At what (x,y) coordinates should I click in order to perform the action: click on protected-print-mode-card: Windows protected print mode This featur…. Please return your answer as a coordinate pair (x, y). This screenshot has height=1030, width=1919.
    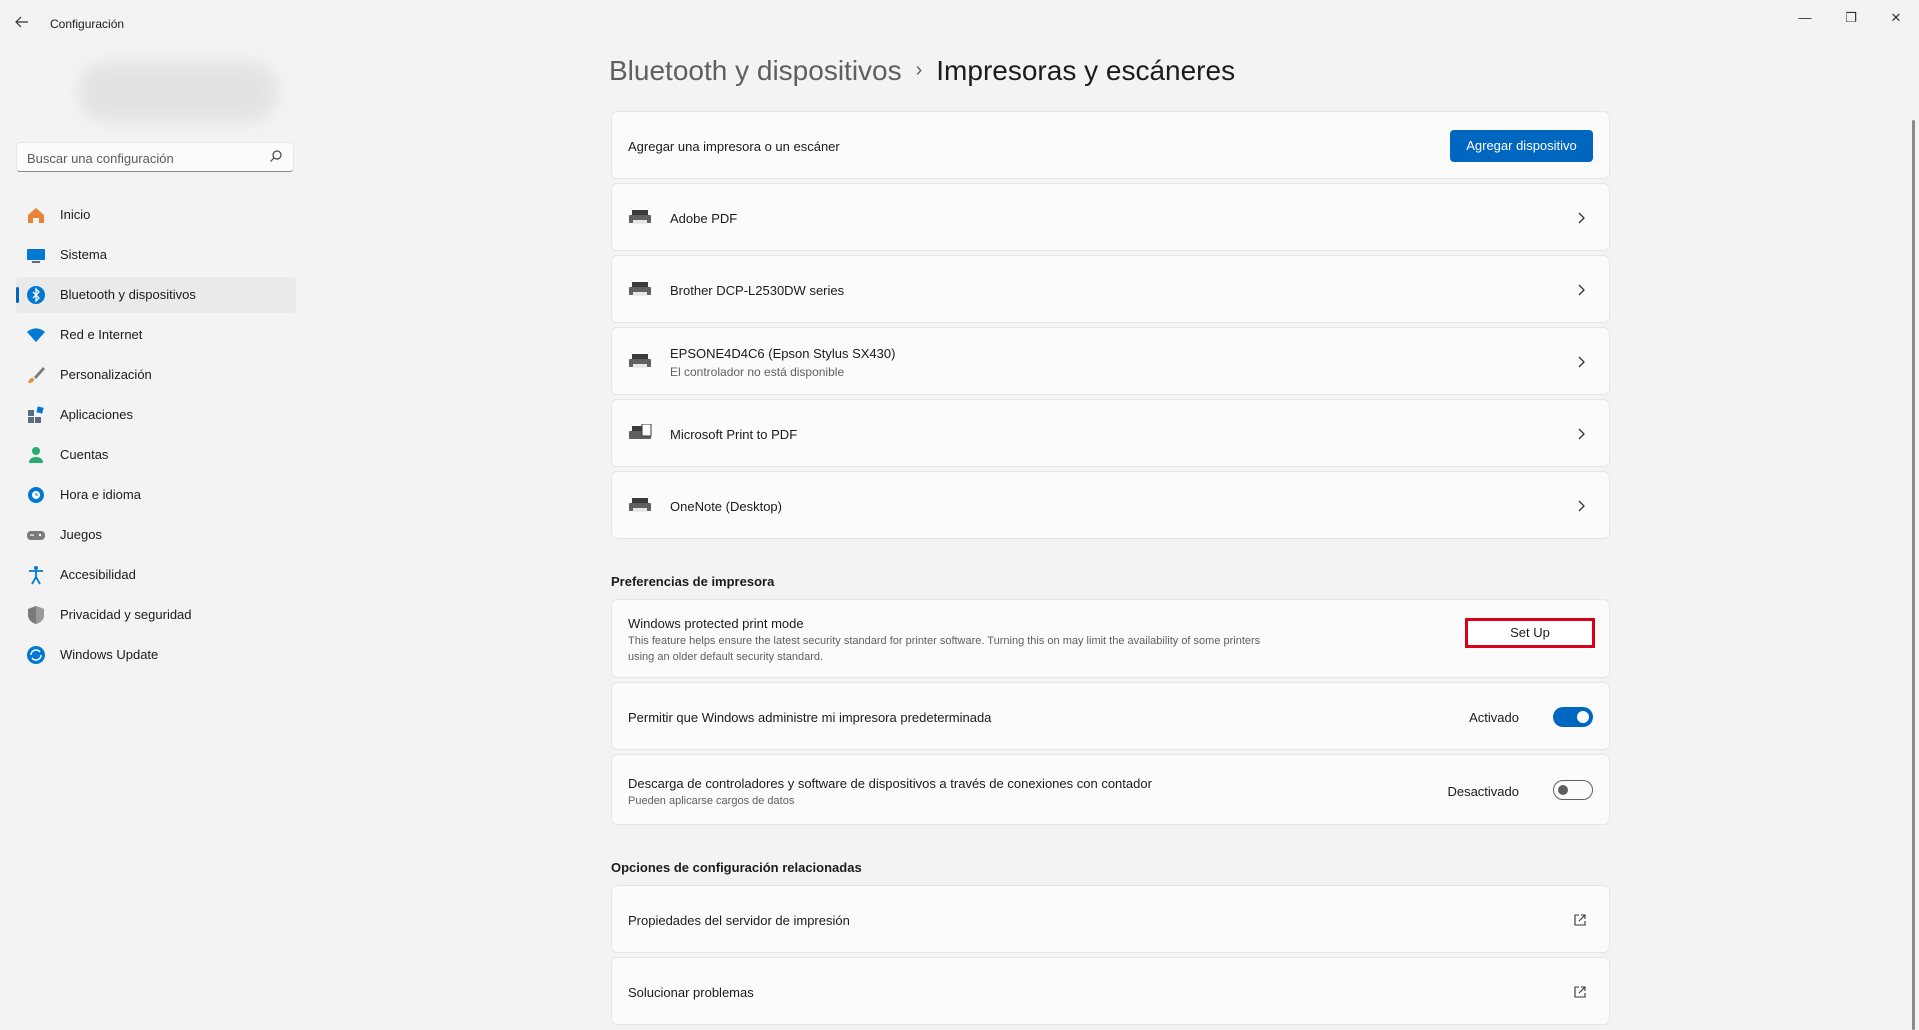
    Looking at the image, I should click on (1110, 638).